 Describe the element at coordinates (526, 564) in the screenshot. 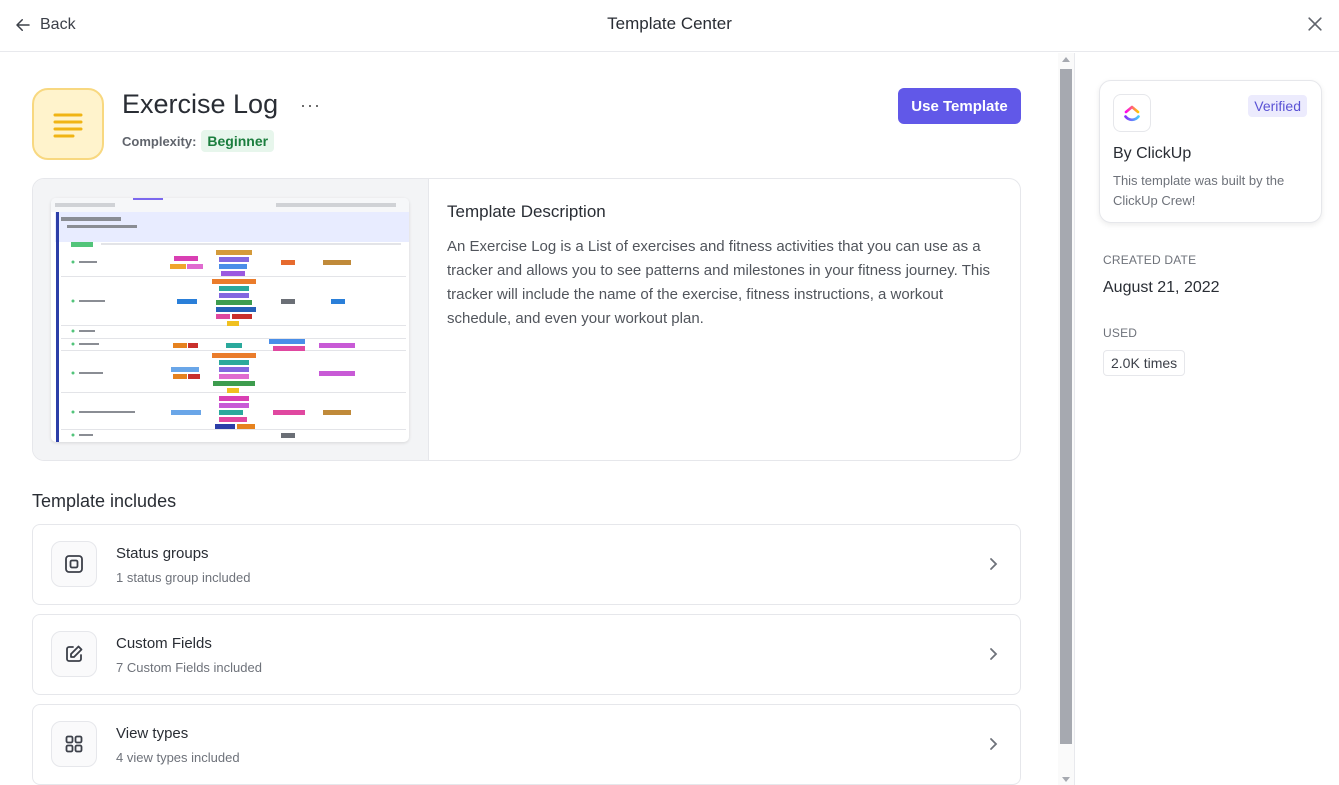

I see `include-status-groups: Status groups 1 status group included` at that location.